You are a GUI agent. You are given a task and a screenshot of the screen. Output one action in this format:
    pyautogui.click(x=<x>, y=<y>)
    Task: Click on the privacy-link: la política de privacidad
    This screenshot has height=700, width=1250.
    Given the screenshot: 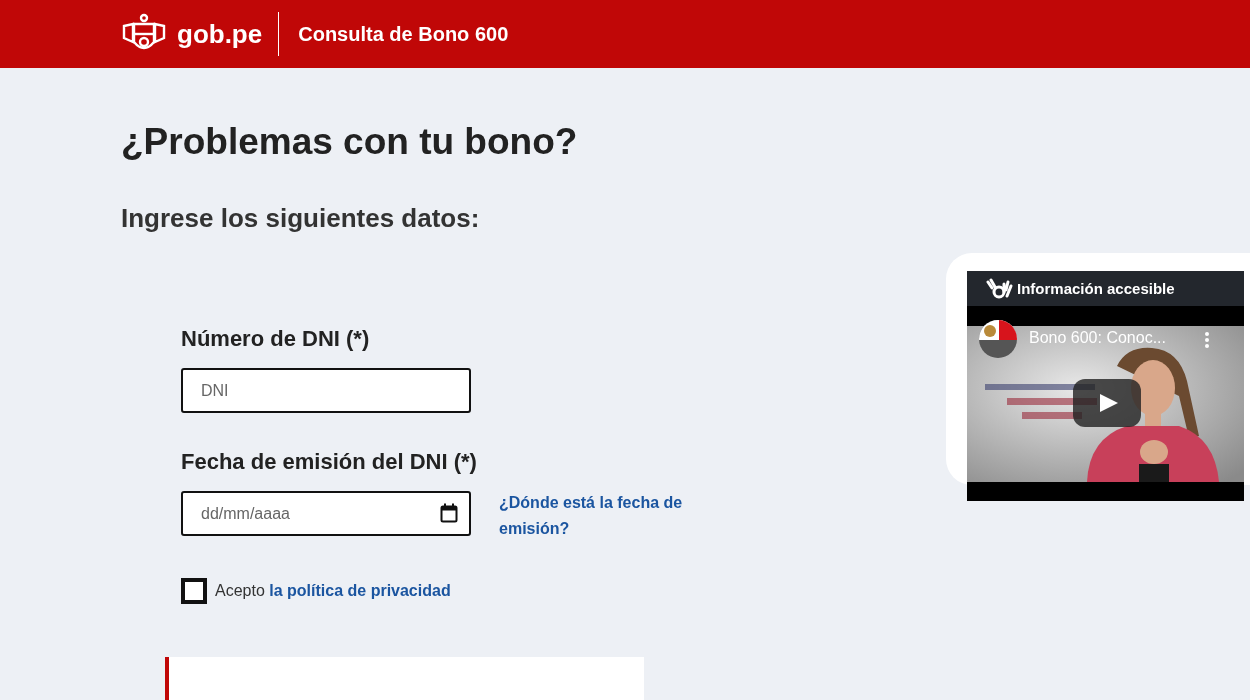 What is the action you would take?
    pyautogui.click(x=360, y=590)
    